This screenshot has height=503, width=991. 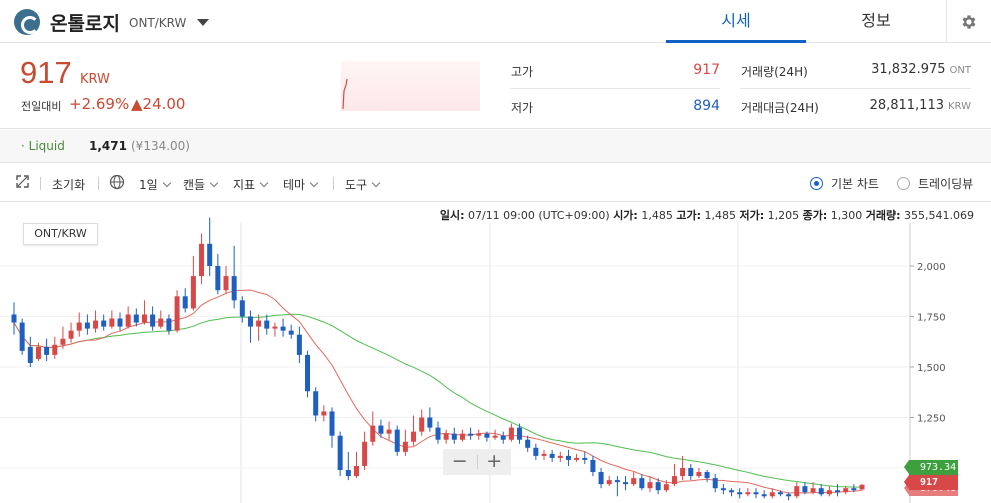 I want to click on tools-dropdown: 도구, so click(x=363, y=184).